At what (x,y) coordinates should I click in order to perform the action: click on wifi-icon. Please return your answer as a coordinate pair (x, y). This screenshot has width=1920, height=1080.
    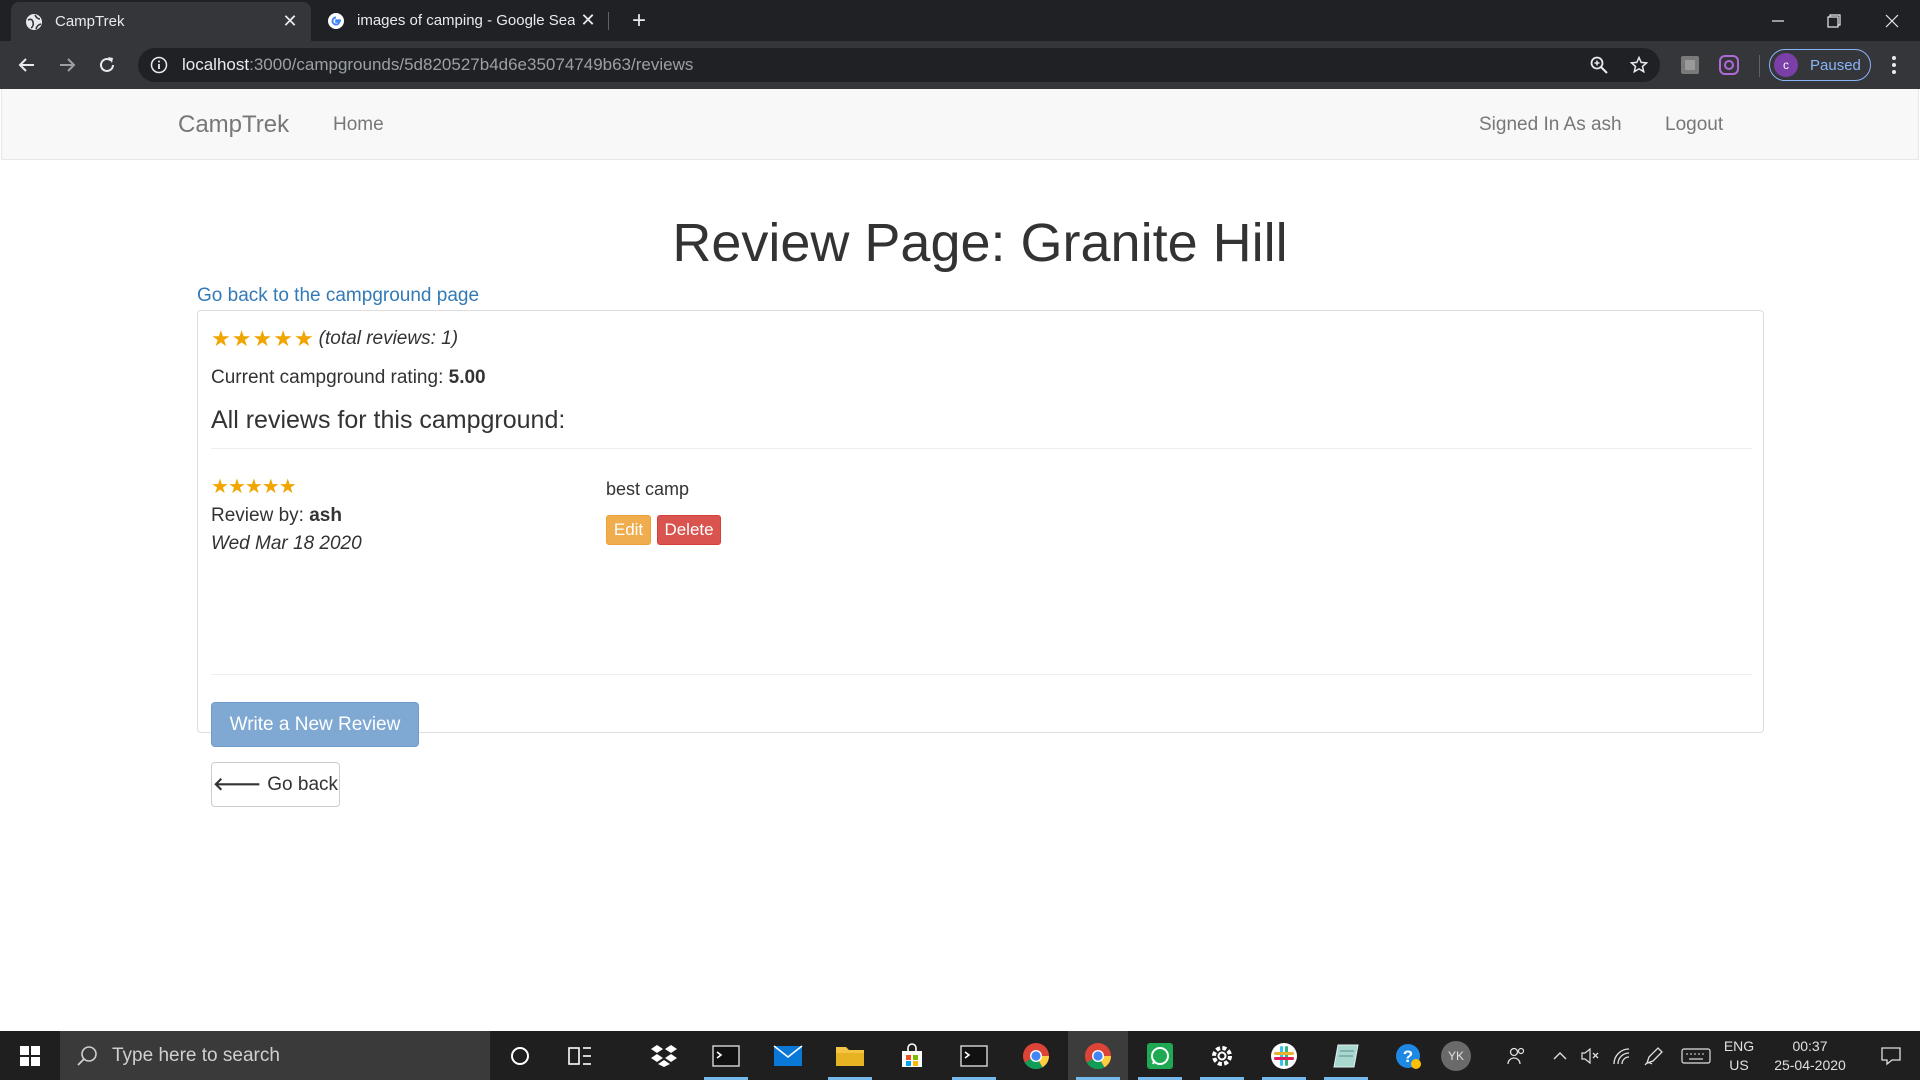
    Looking at the image, I should click on (1622, 1055).